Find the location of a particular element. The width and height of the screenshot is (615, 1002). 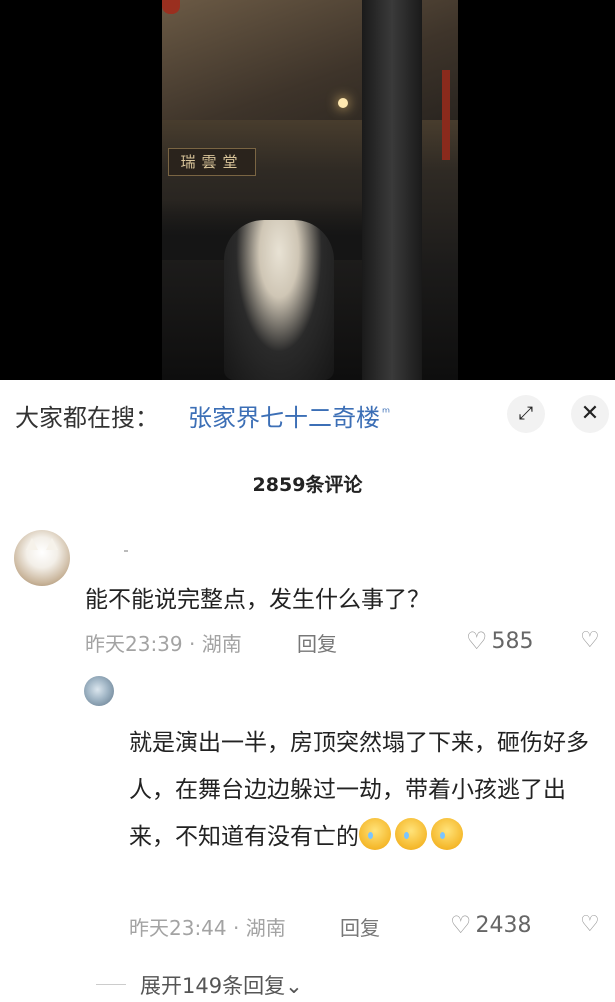

trending-search-prefix: 大家都在搜： is located at coordinates (87, 418).